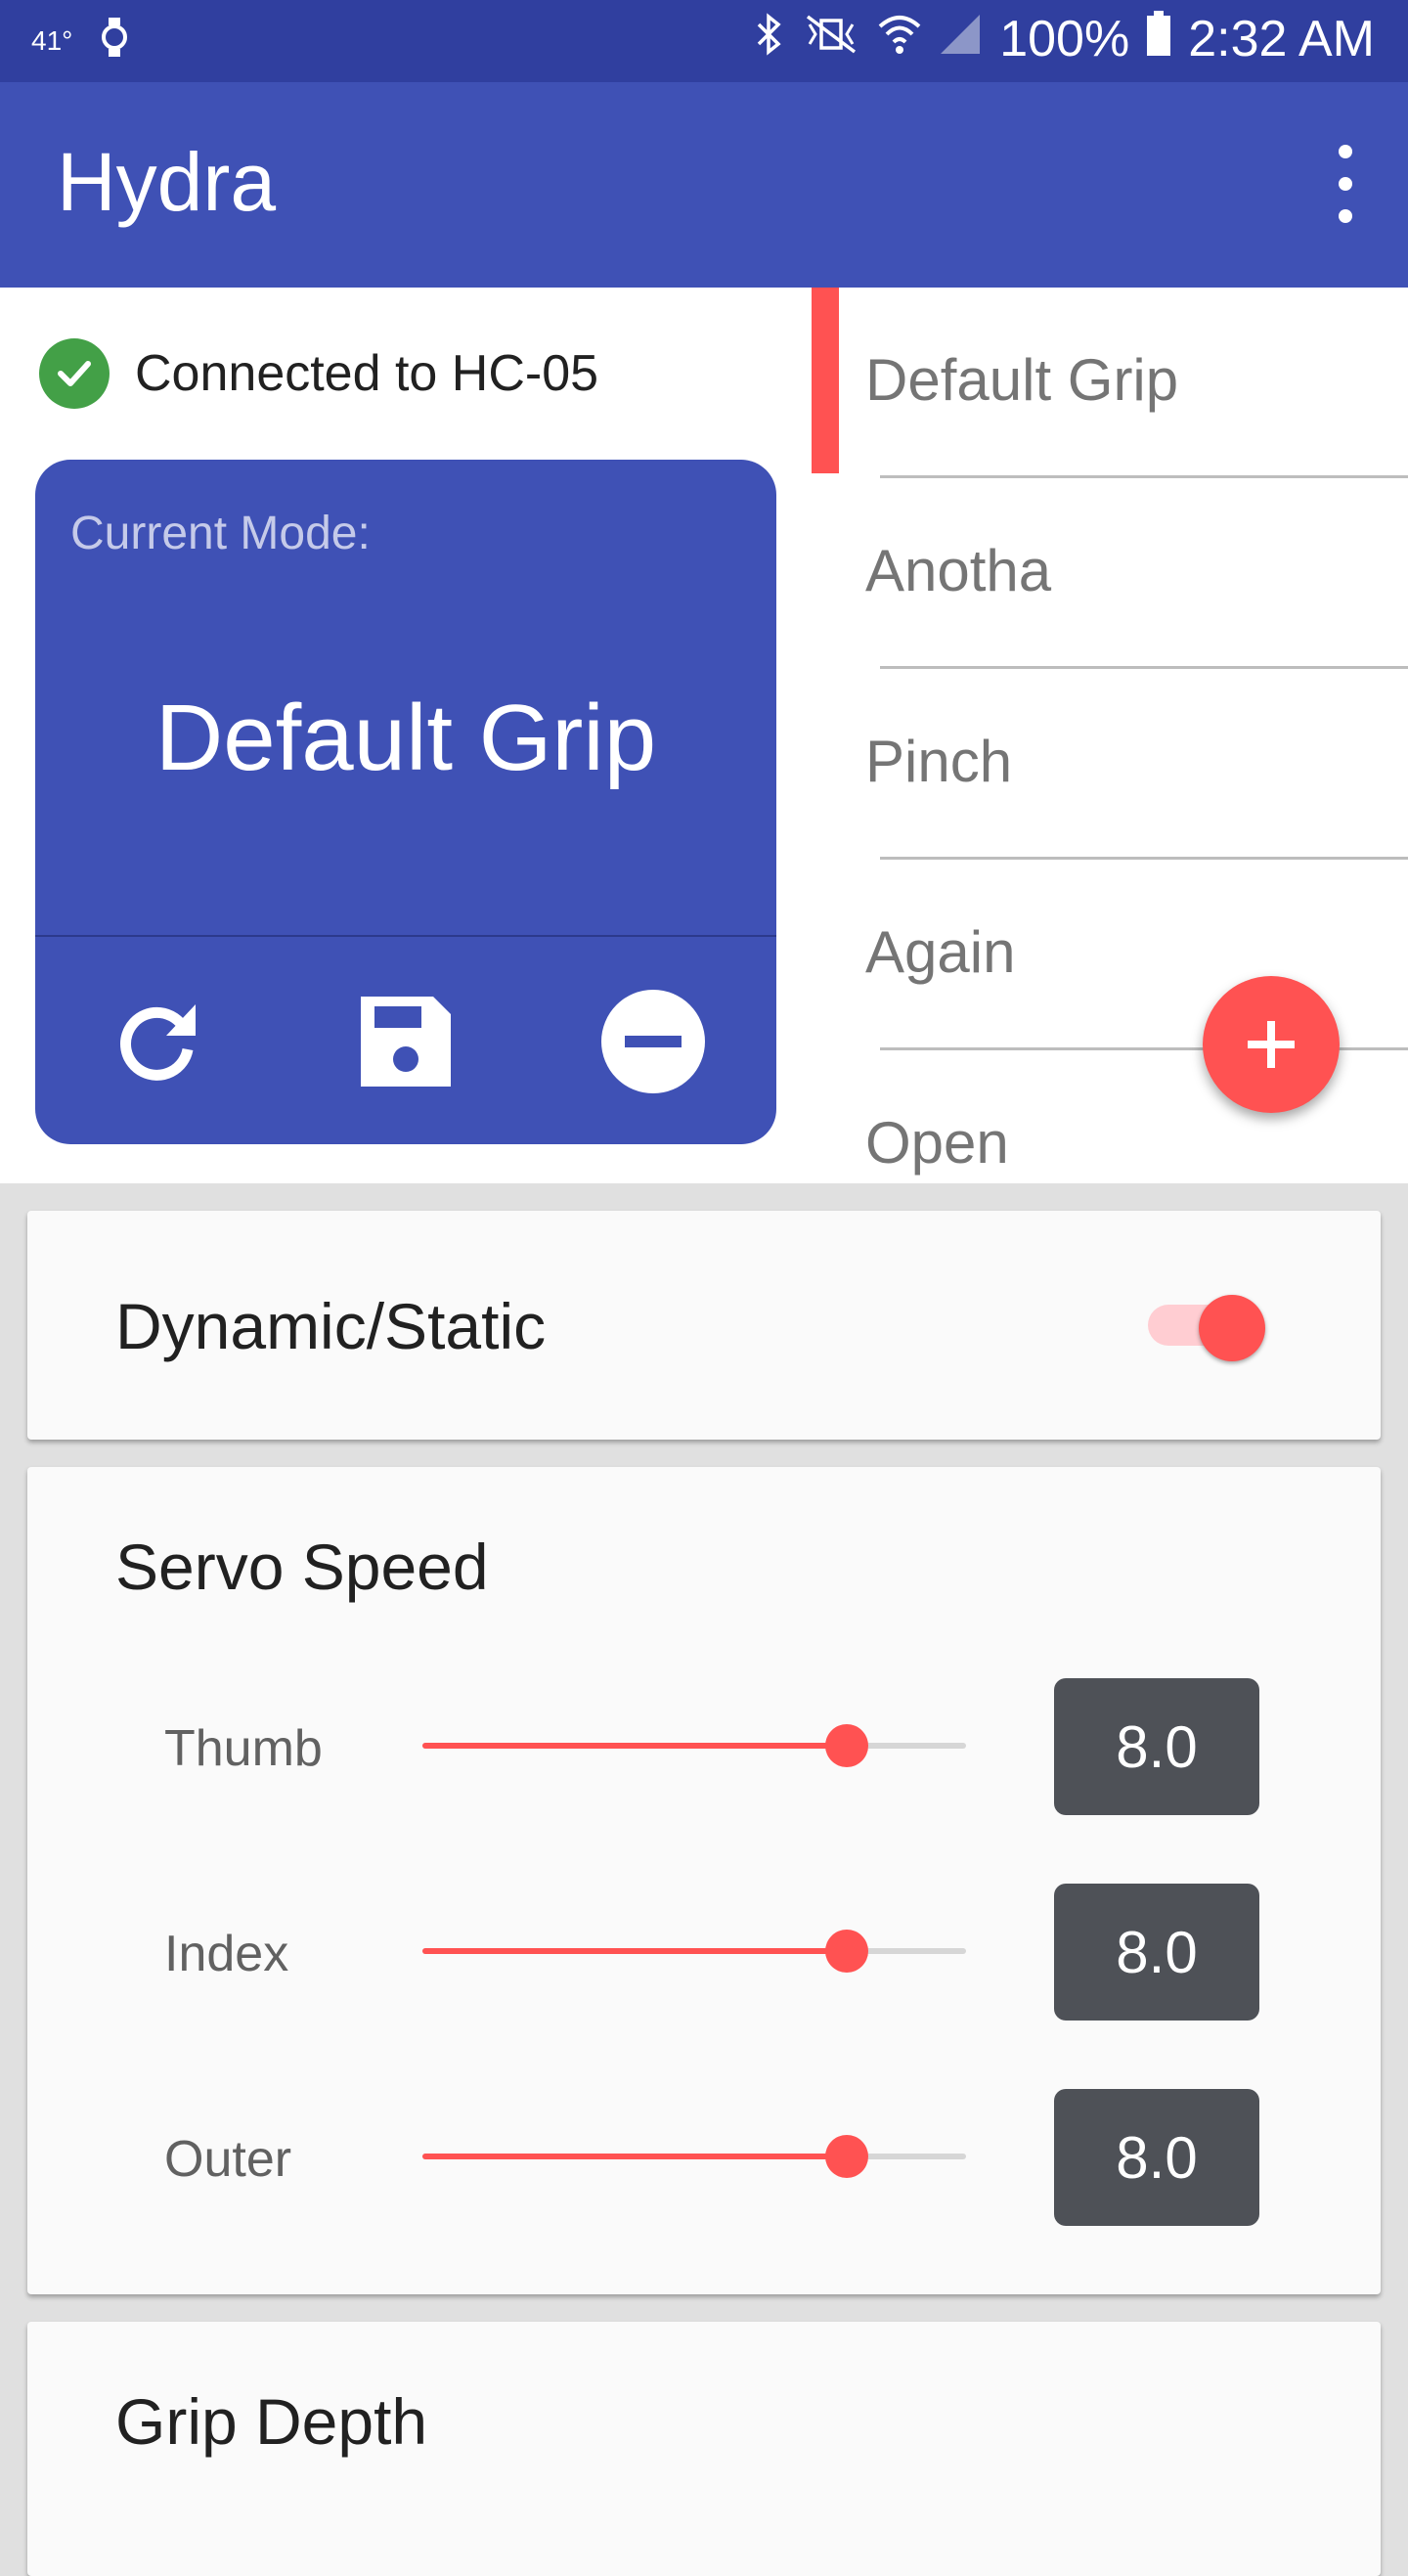 This screenshot has width=1408, height=2576. I want to click on slider-row-outer: Outer 8.0, so click(704, 2157).